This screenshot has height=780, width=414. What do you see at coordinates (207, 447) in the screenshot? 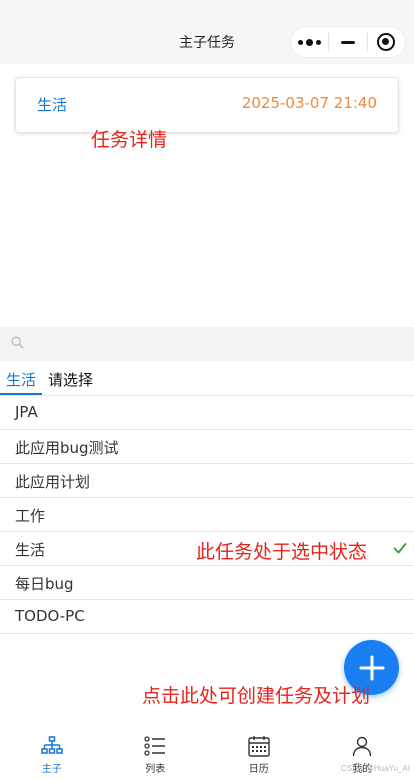
I see `list-item: 此应用bug测试` at bounding box center [207, 447].